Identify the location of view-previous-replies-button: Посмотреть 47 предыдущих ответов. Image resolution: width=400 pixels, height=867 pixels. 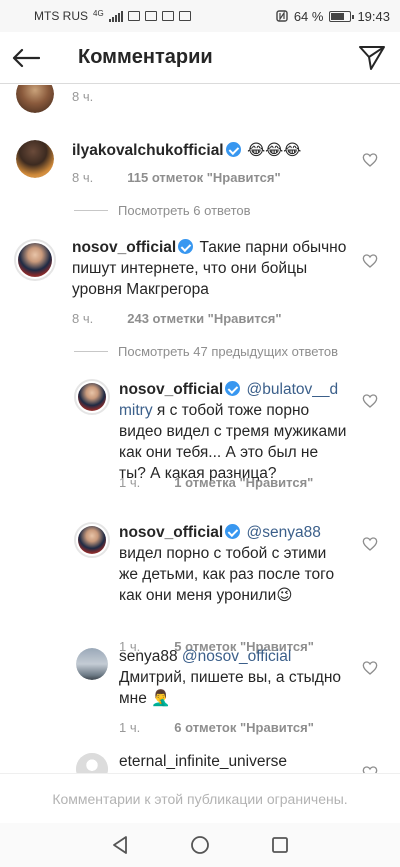
(206, 351).